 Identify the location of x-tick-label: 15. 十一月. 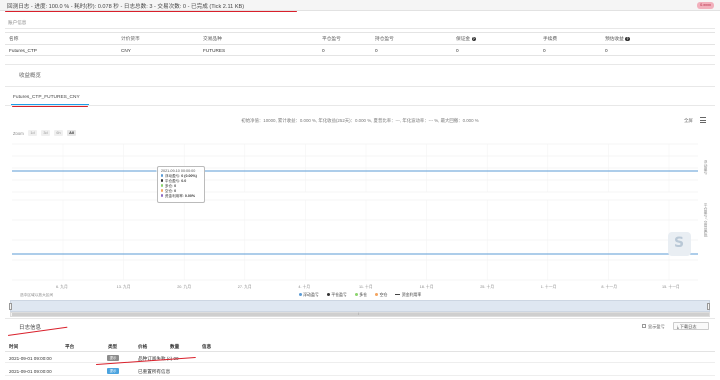
(671, 287).